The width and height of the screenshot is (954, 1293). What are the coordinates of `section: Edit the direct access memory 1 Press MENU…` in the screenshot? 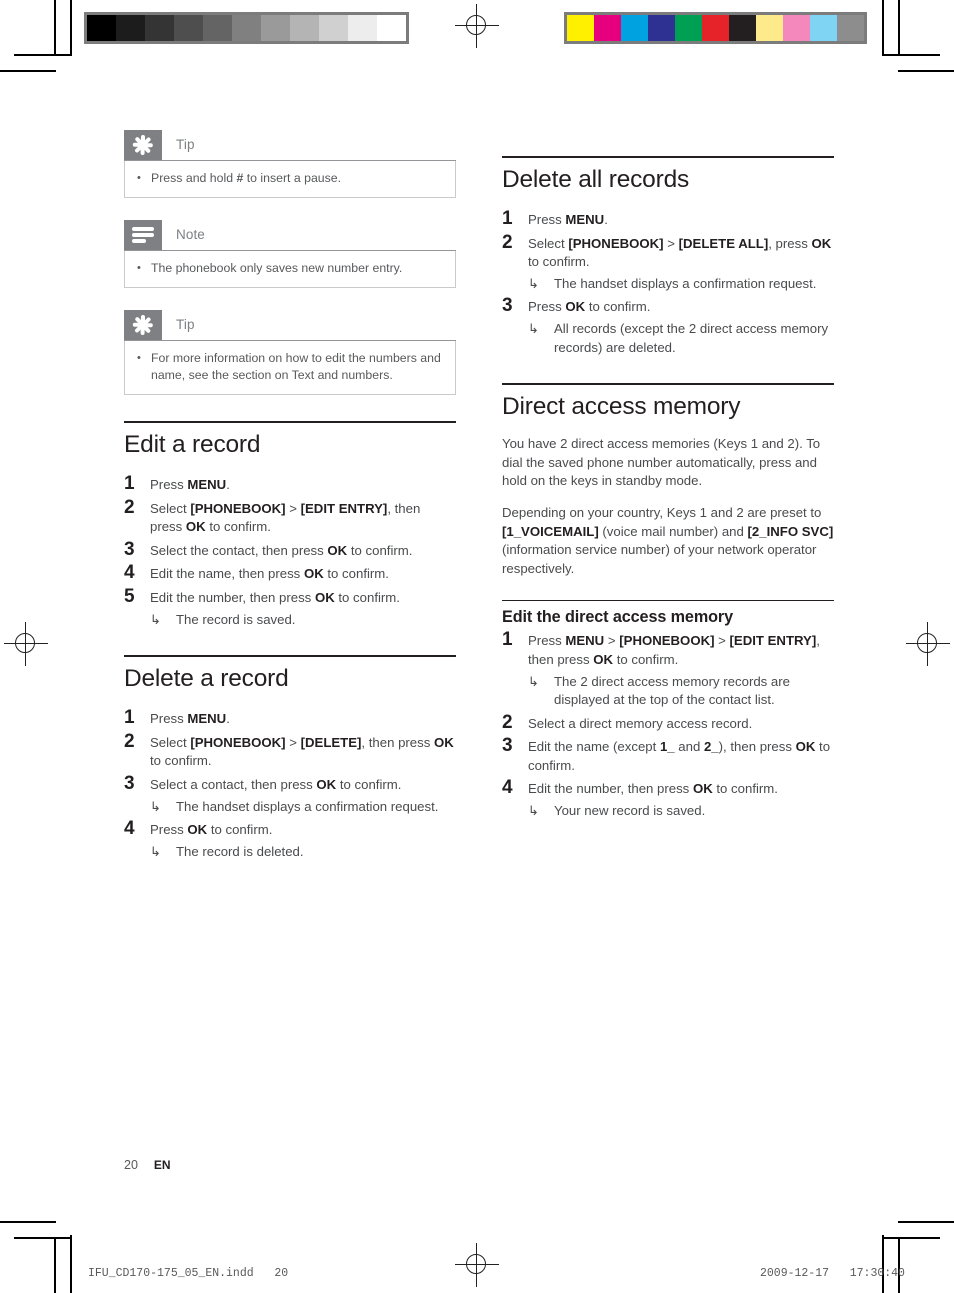 It's located at (668, 710).